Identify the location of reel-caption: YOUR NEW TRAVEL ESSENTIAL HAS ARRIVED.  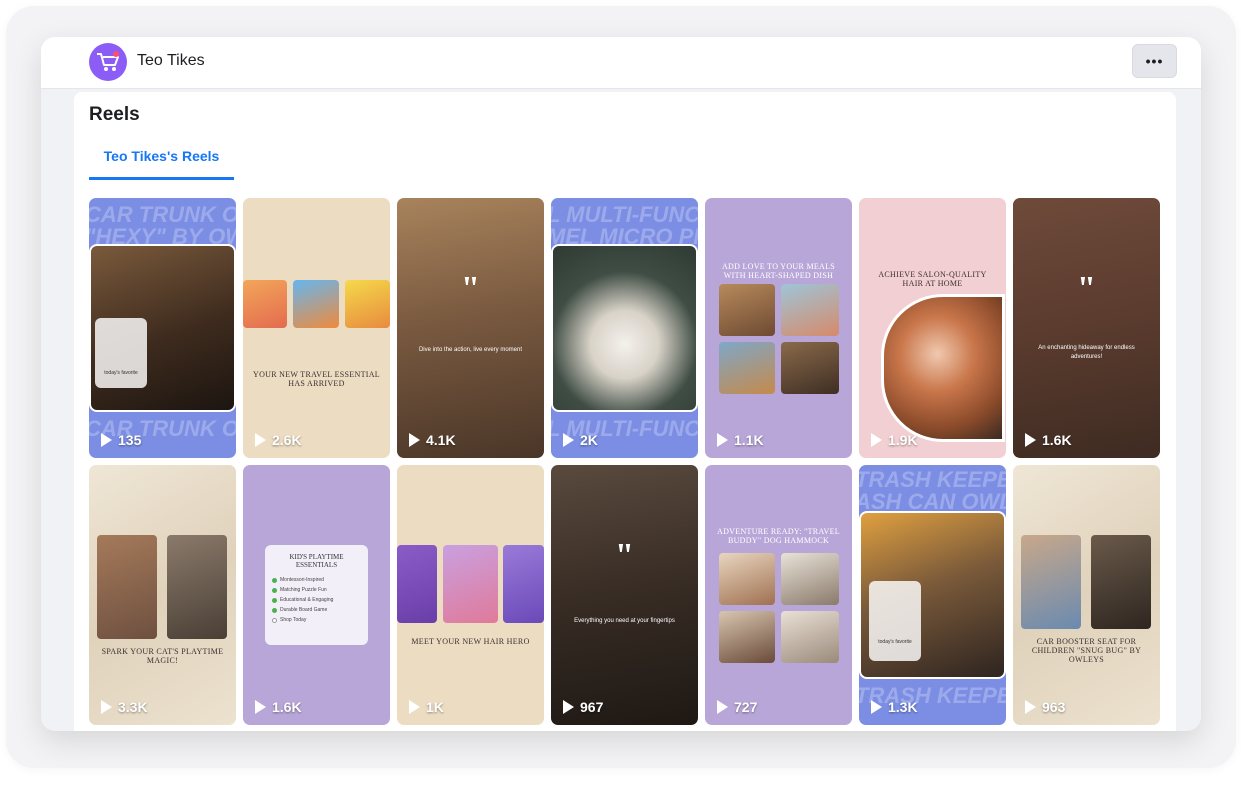
(316, 379).